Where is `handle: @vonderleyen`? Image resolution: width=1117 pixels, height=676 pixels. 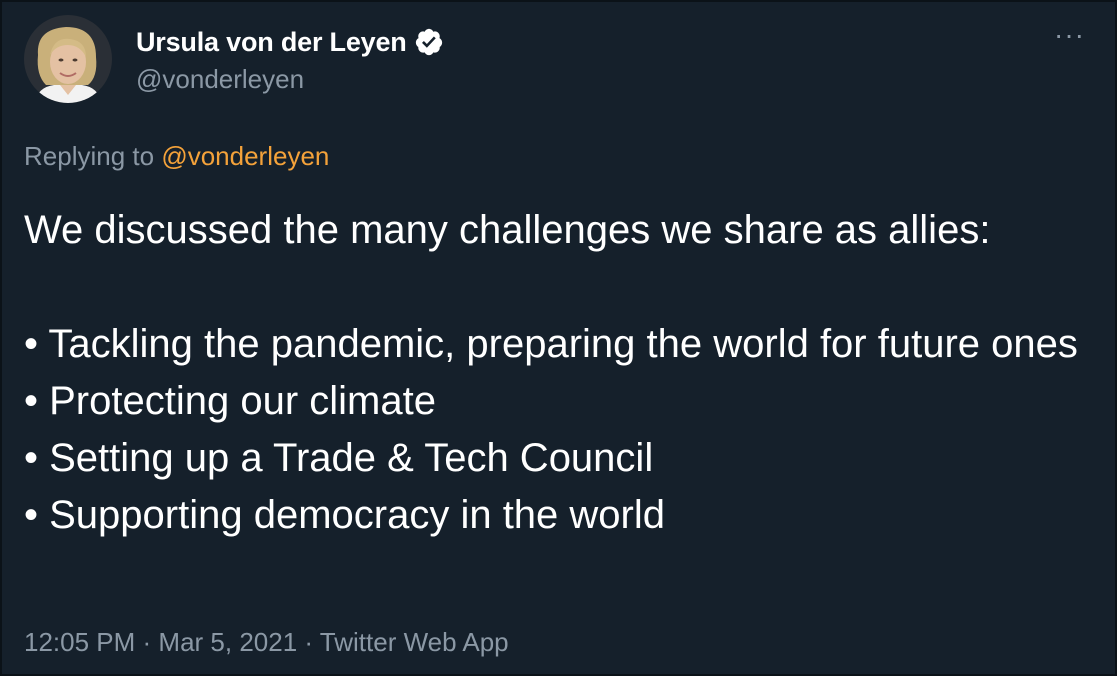 handle: @vonderleyen is located at coordinates (290, 79).